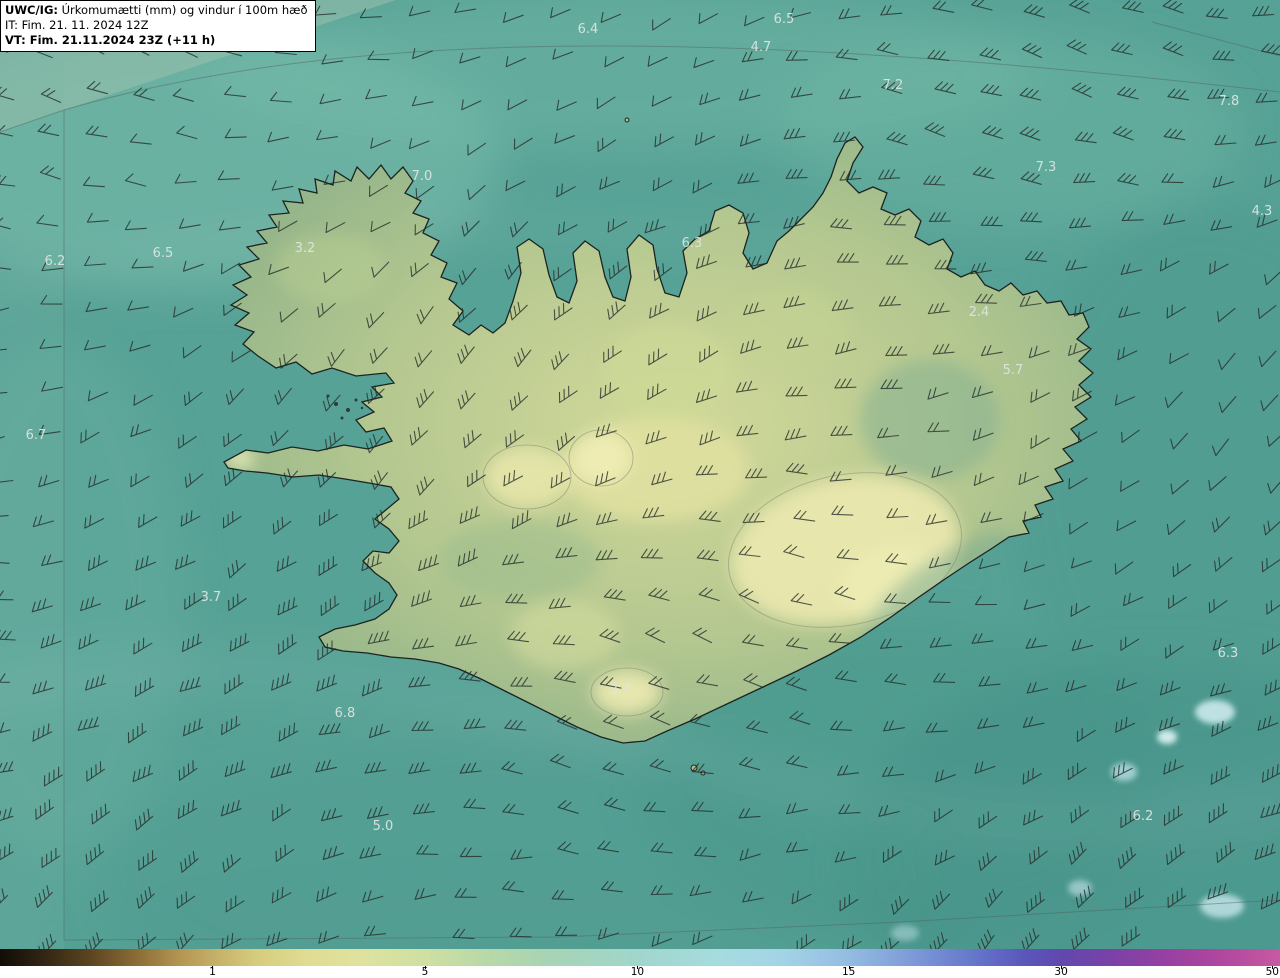  Describe the element at coordinates (110, 39) in the screenshot. I see `valid-time: VT: Fim. 21.11.2024 23Z (+11 h)` at that location.